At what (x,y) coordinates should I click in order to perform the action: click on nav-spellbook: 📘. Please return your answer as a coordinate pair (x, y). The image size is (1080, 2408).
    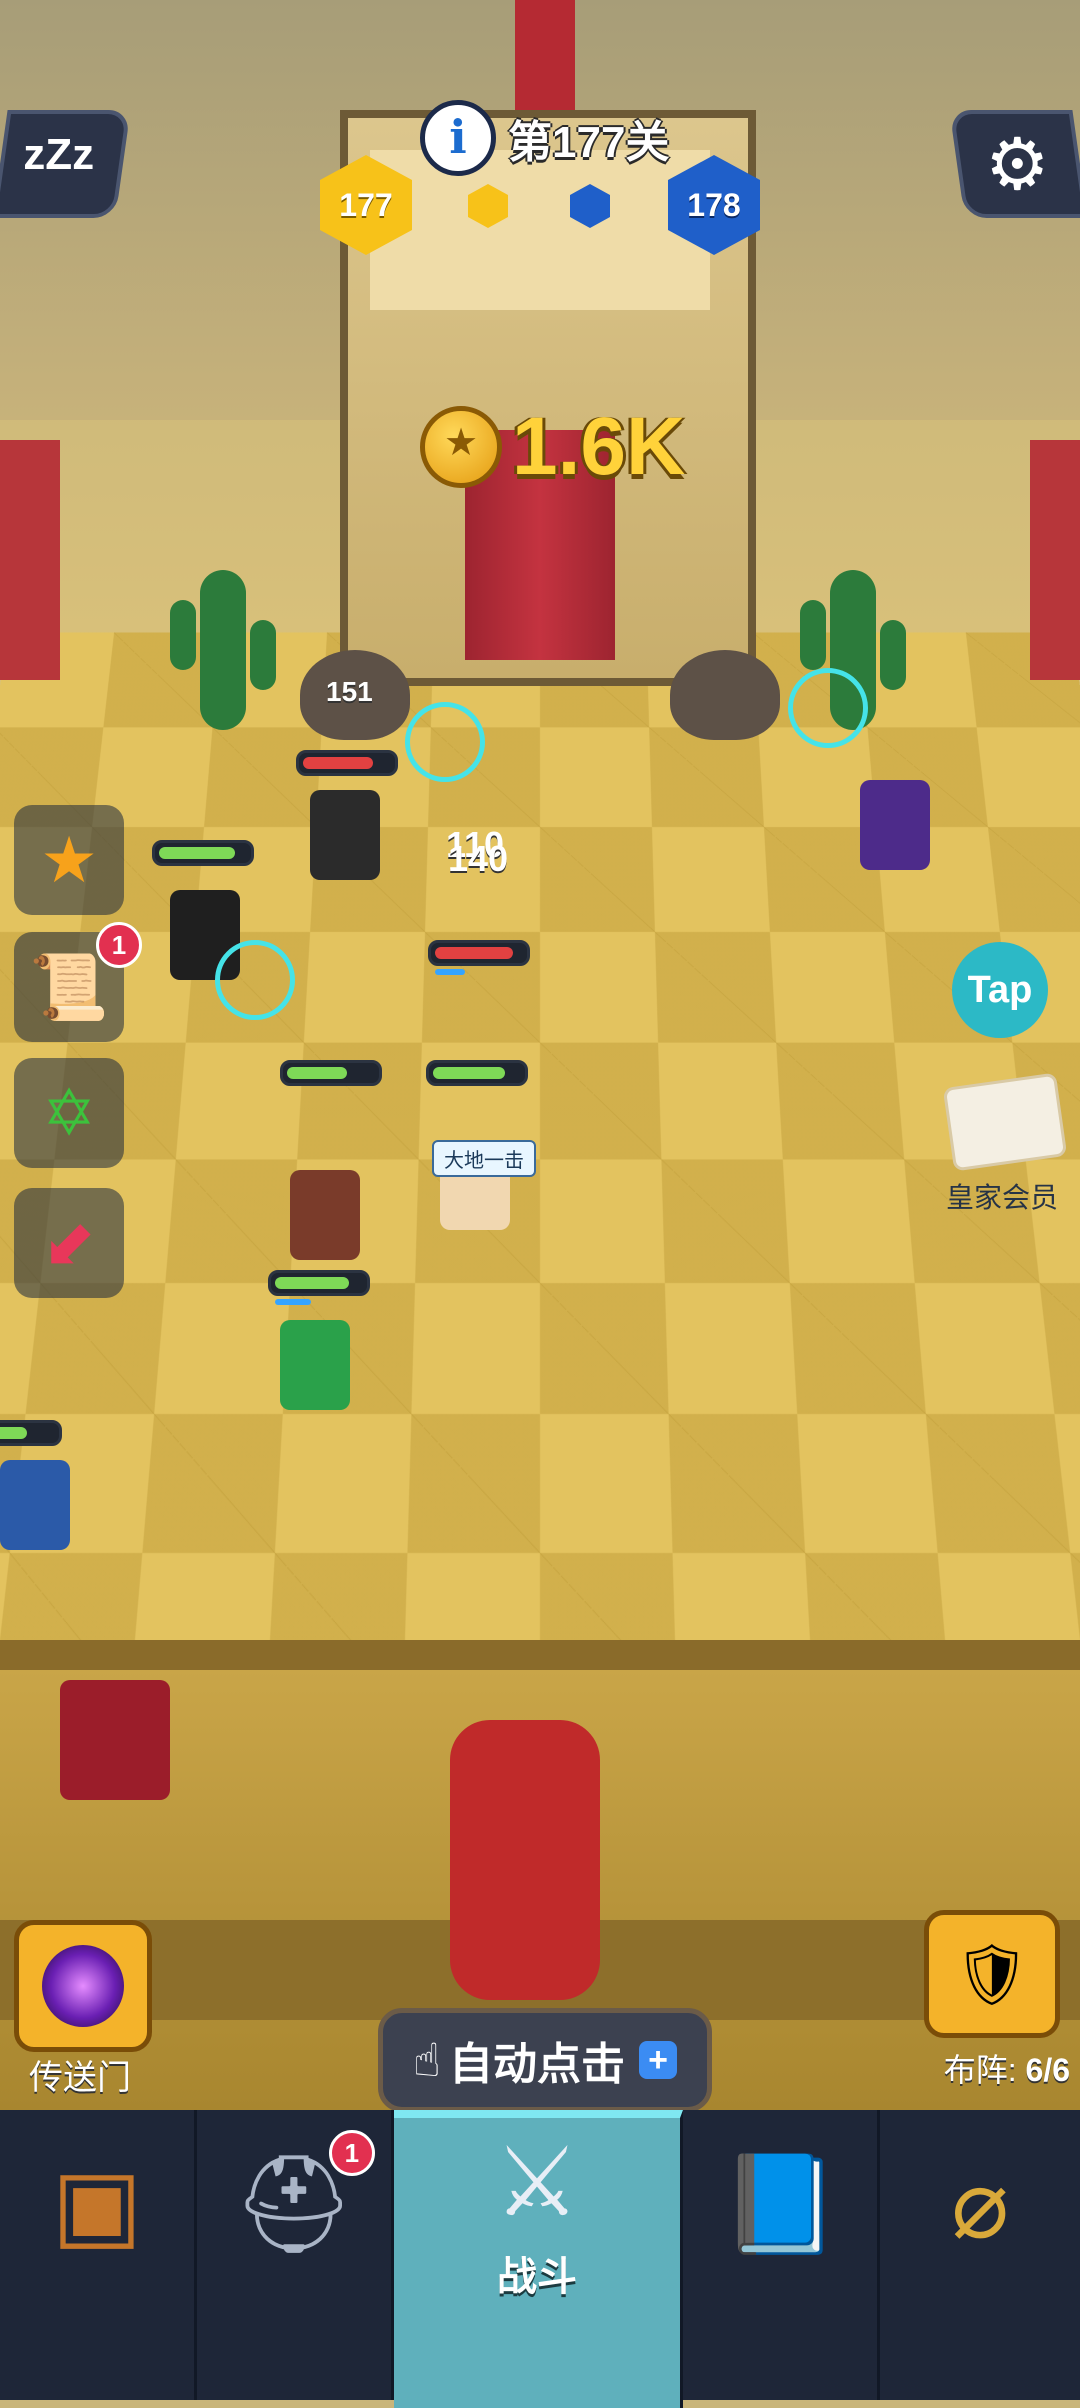
    Looking at the image, I should click on (782, 2255).